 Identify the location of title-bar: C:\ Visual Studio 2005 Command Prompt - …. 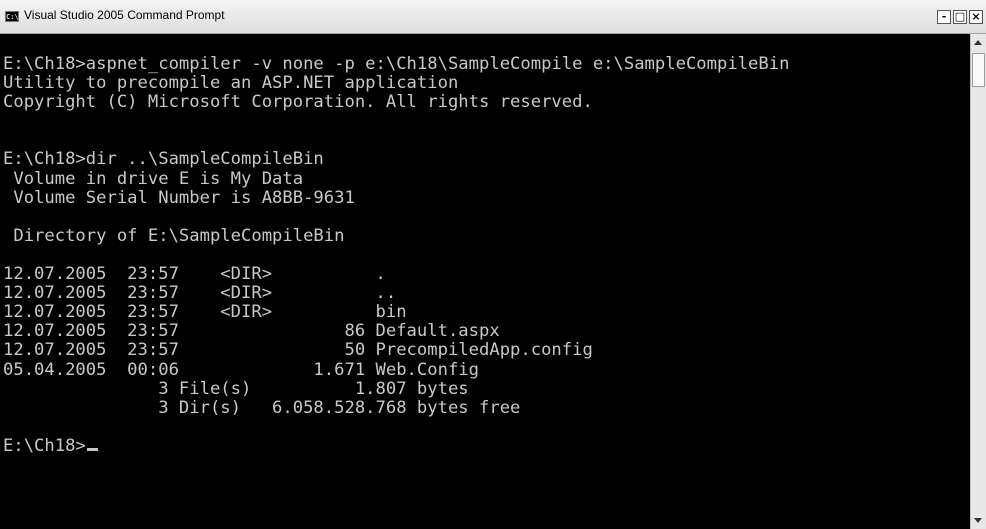
(493, 17).